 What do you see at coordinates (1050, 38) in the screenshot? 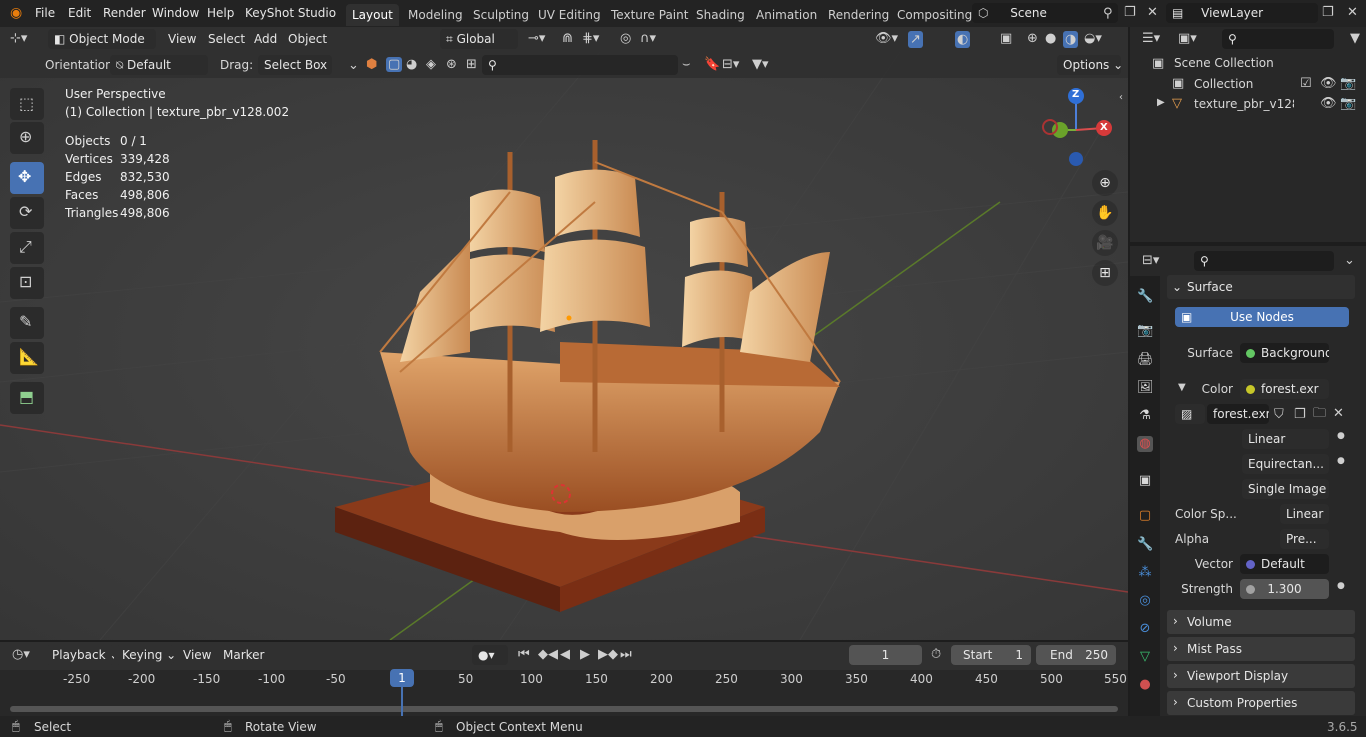
I see `solid-shading-icon: ●` at bounding box center [1050, 38].